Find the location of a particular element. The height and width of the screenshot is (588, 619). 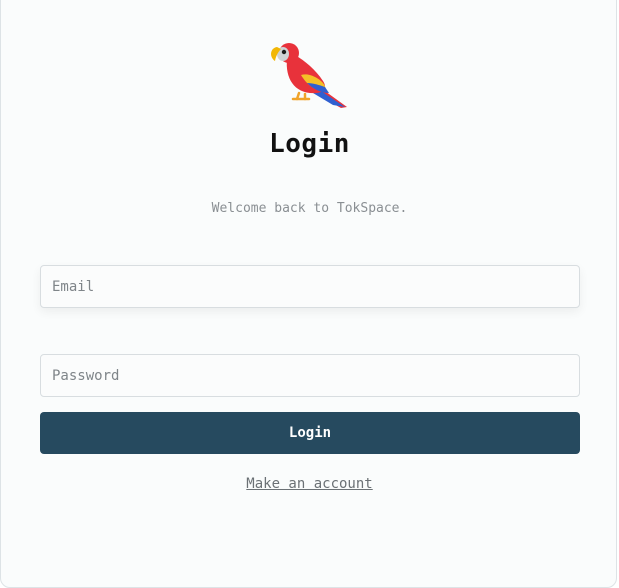

login-button: Login is located at coordinates (310, 433).